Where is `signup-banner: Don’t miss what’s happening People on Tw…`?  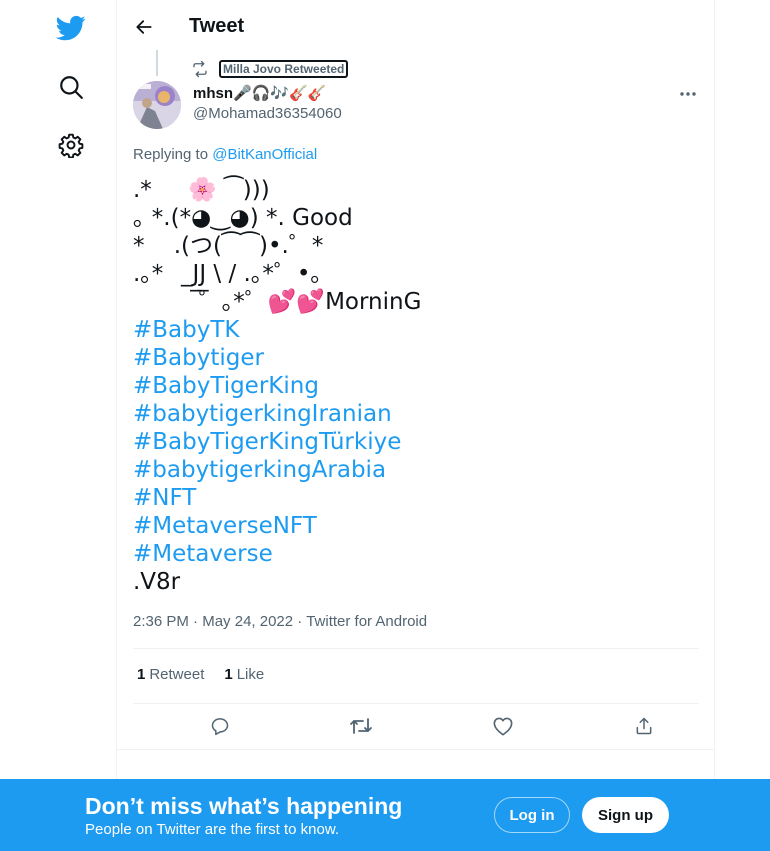 signup-banner: Don’t miss what’s happening People on Tw… is located at coordinates (385, 815).